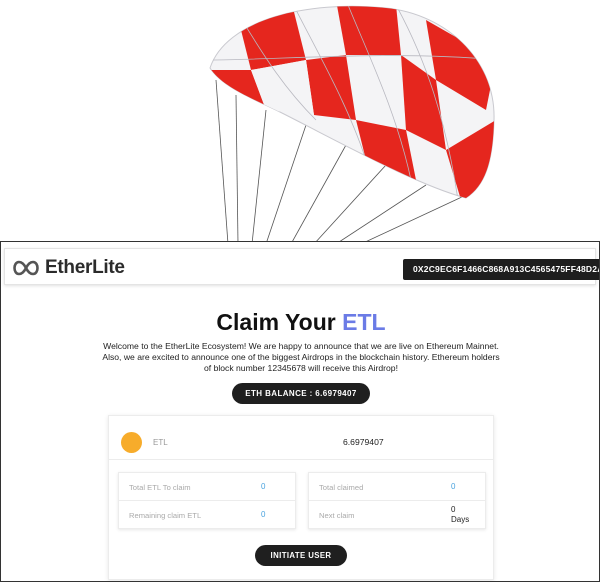 The width and height of the screenshot is (600, 582). Describe the element at coordinates (160, 442) in the screenshot. I see `token-name: ETL` at that location.